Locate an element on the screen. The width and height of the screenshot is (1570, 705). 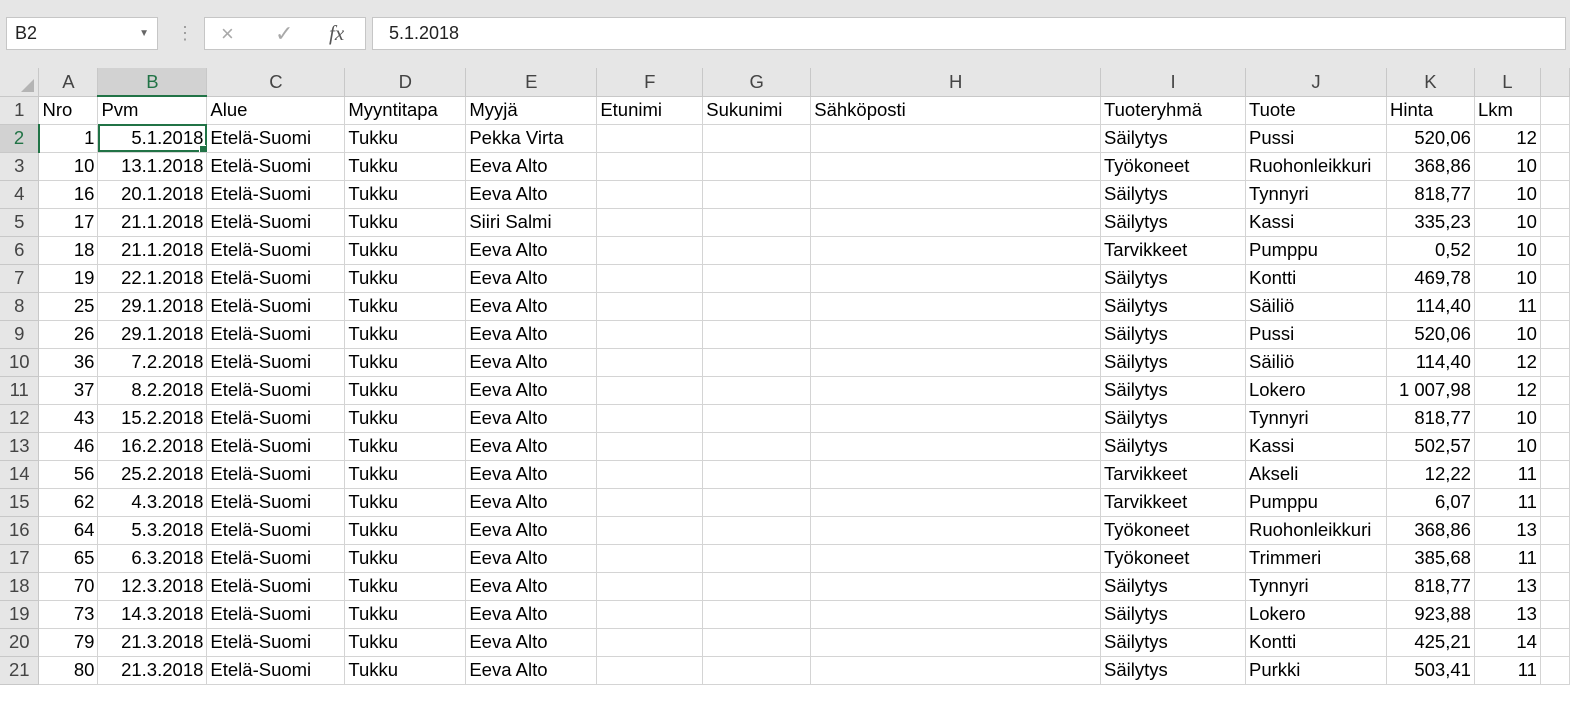
cell: 12.3.2018 is located at coordinates (152, 586).